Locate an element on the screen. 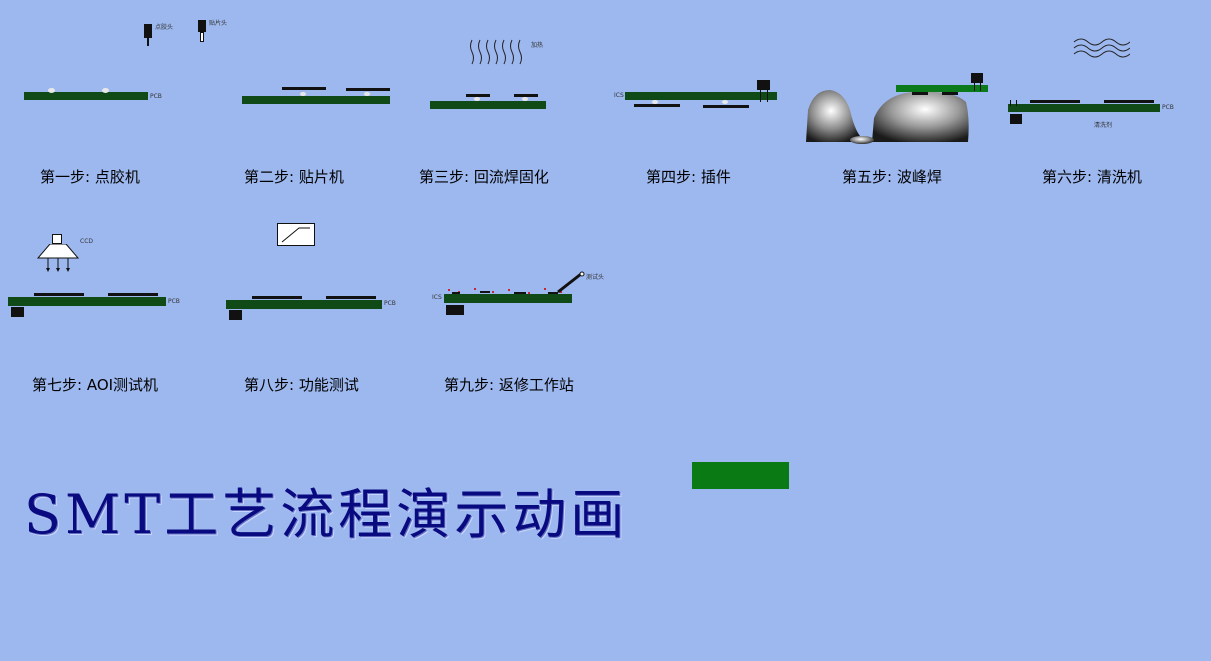  placement-head-tag: 贴片头 is located at coordinates (218, 23).